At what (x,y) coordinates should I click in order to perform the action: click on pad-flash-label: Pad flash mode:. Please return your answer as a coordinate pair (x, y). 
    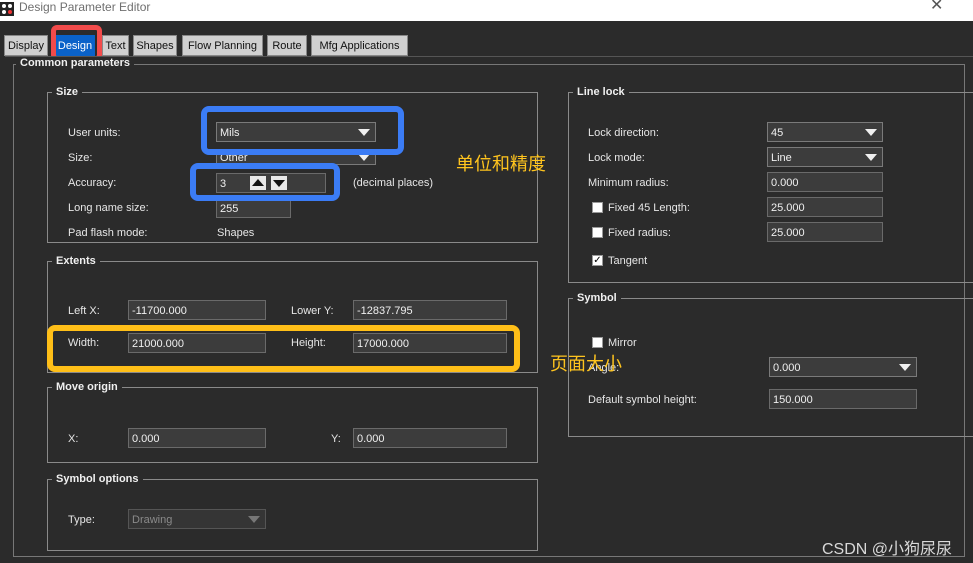
    Looking at the image, I should click on (108, 233).